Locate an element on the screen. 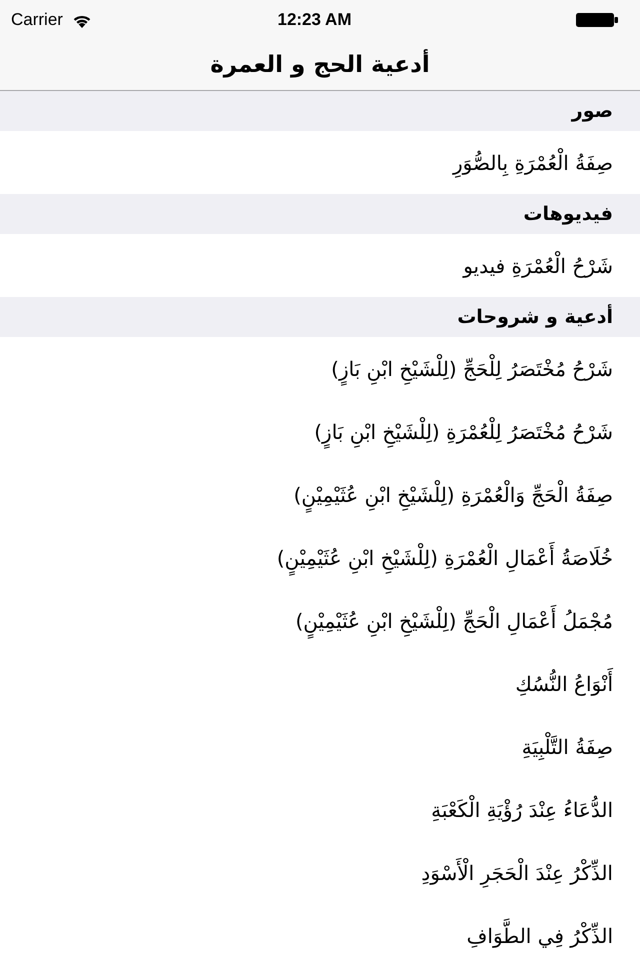  section-header: فيديوهات is located at coordinates (320, 214).